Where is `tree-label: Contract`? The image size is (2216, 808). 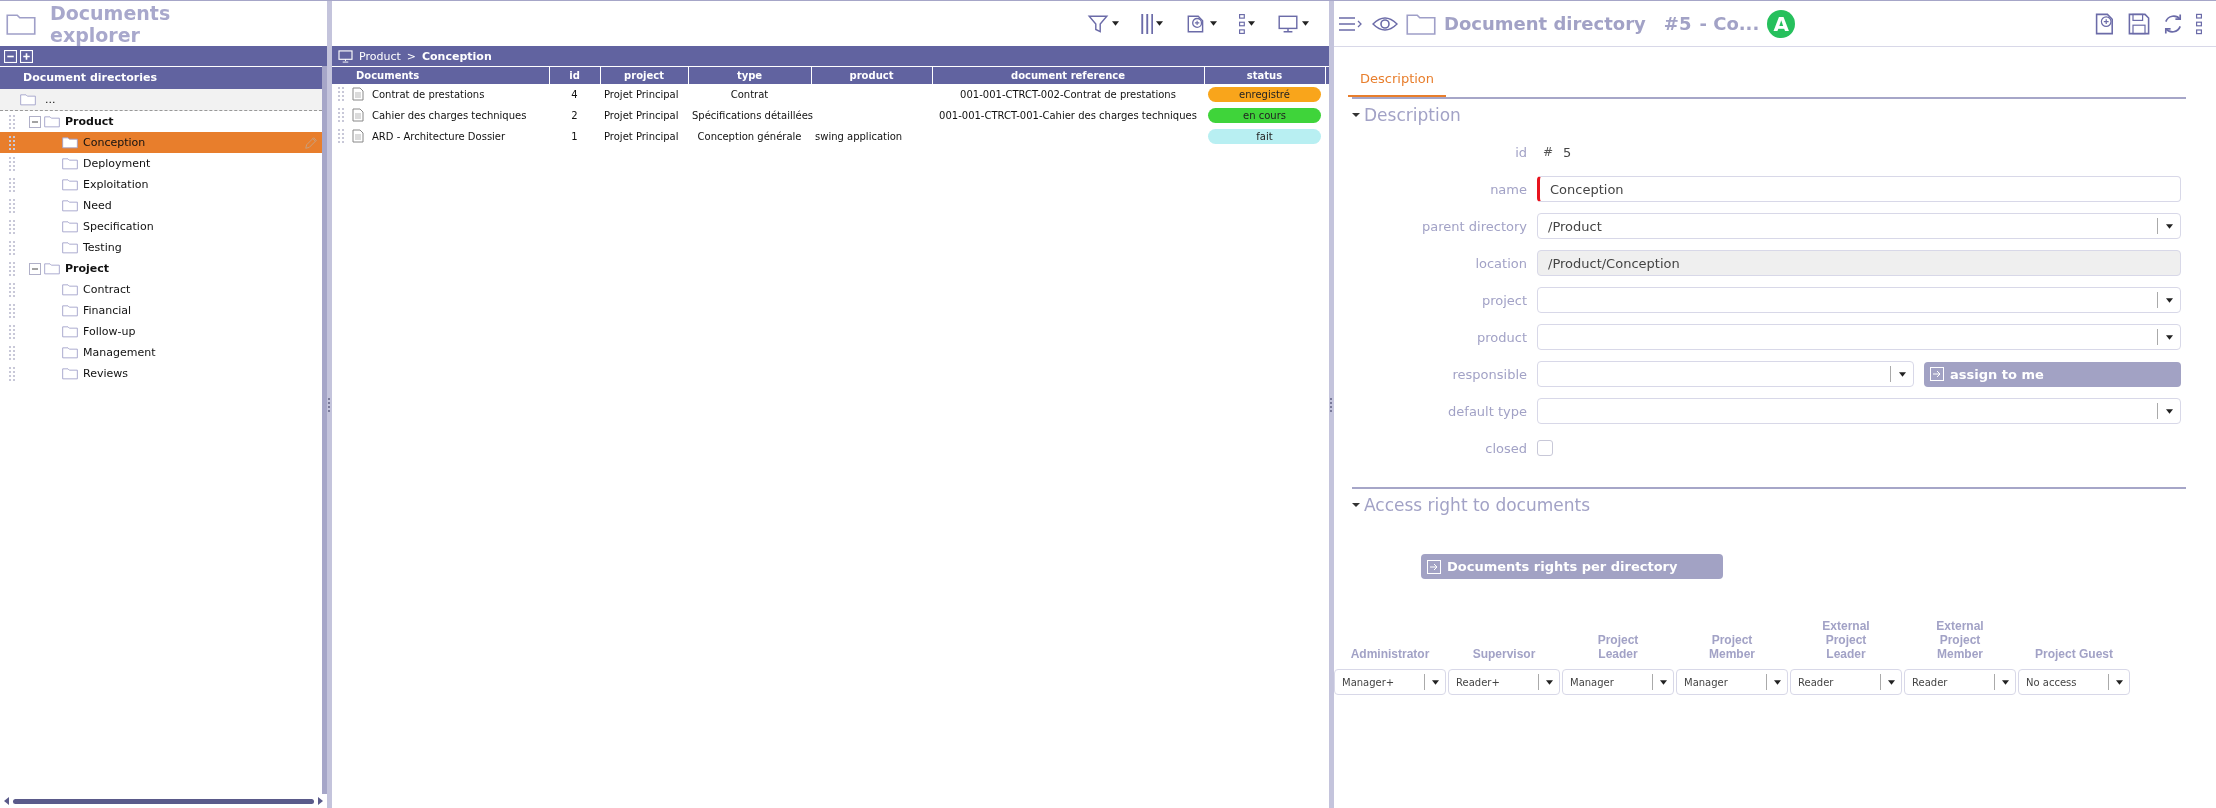
tree-label: Contract is located at coordinates (107, 289).